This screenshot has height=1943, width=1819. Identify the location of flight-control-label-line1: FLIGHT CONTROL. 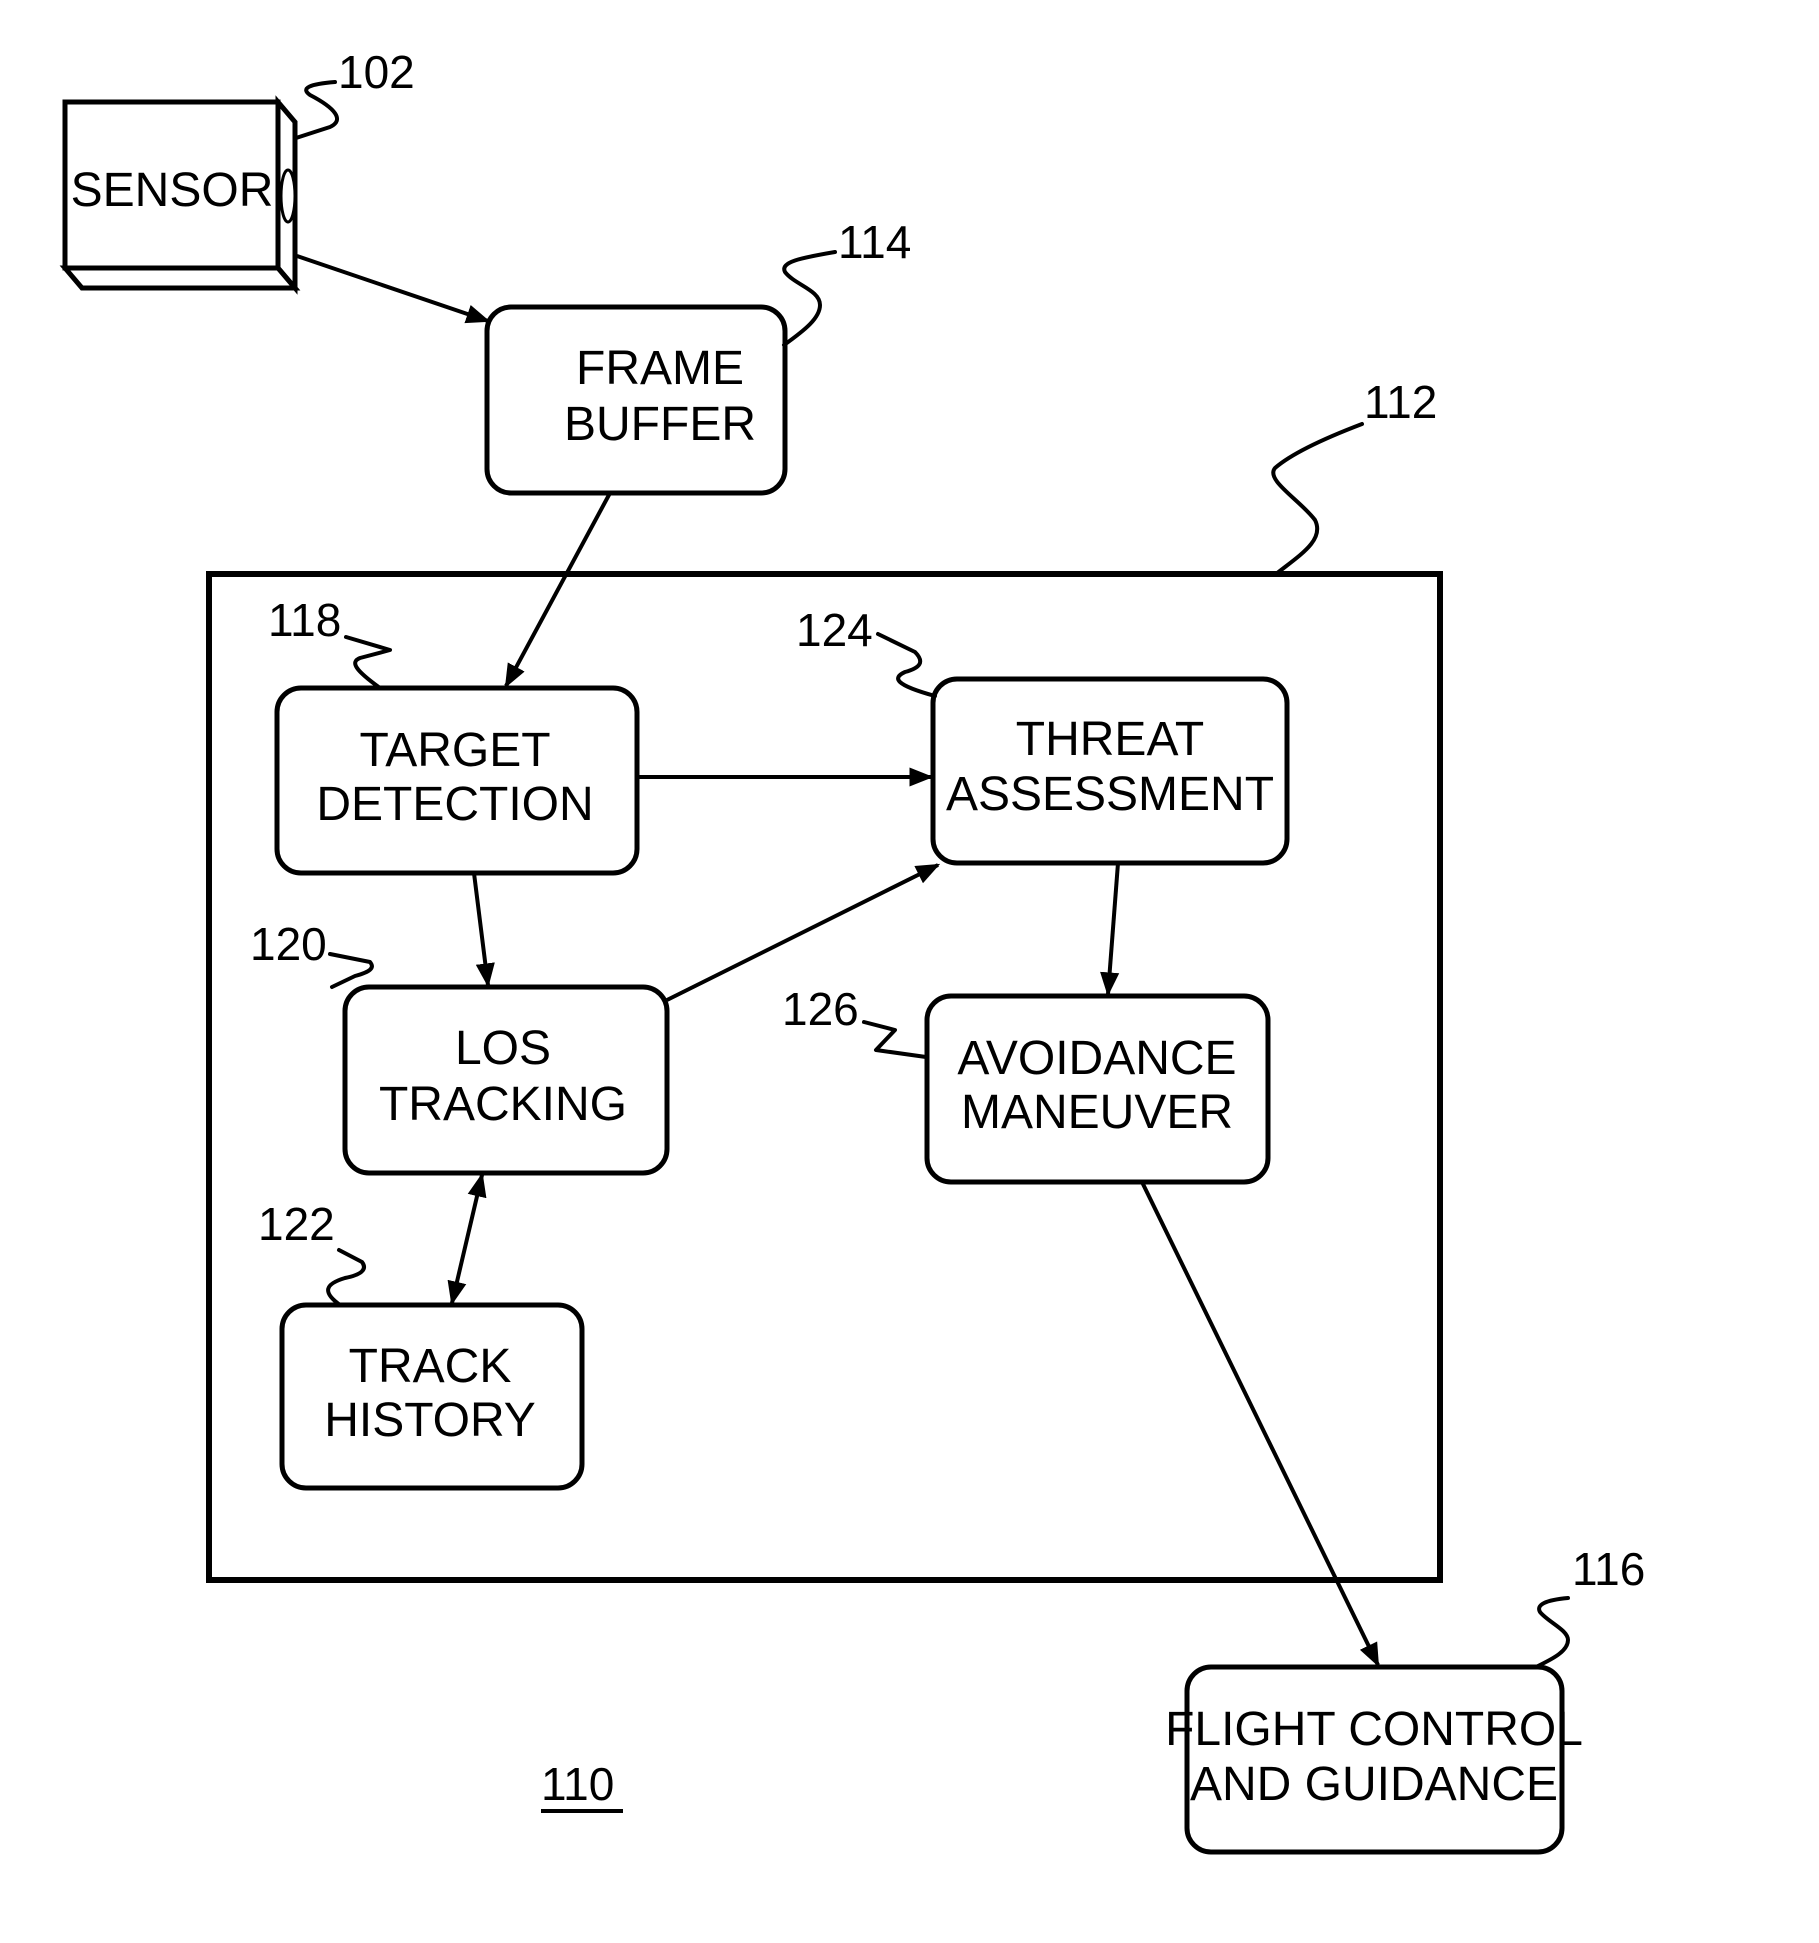
(1374, 1729).